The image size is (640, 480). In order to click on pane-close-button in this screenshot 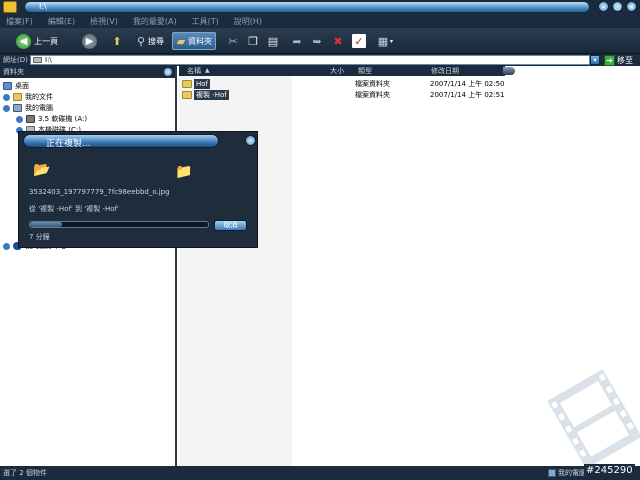, I will do `click(168, 72)`.